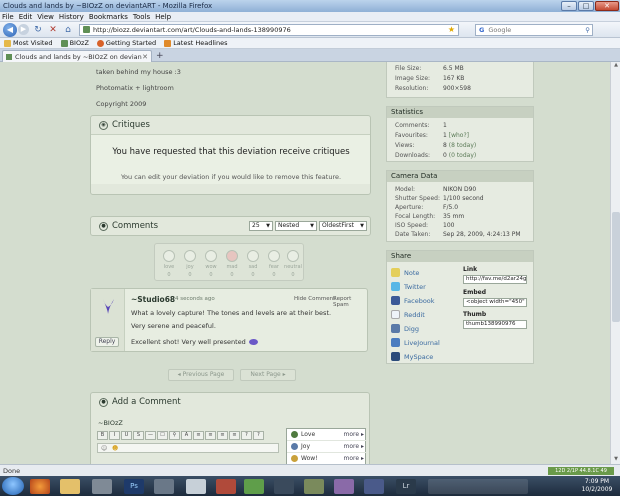  I want to click on who-faved-link: [who?], so click(459, 135).